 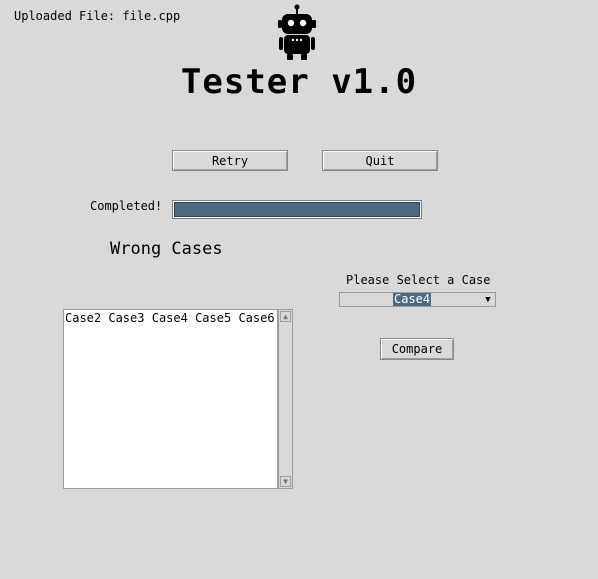 I want to click on wrong-cases-heading: Wrong Cases, so click(x=166, y=249).